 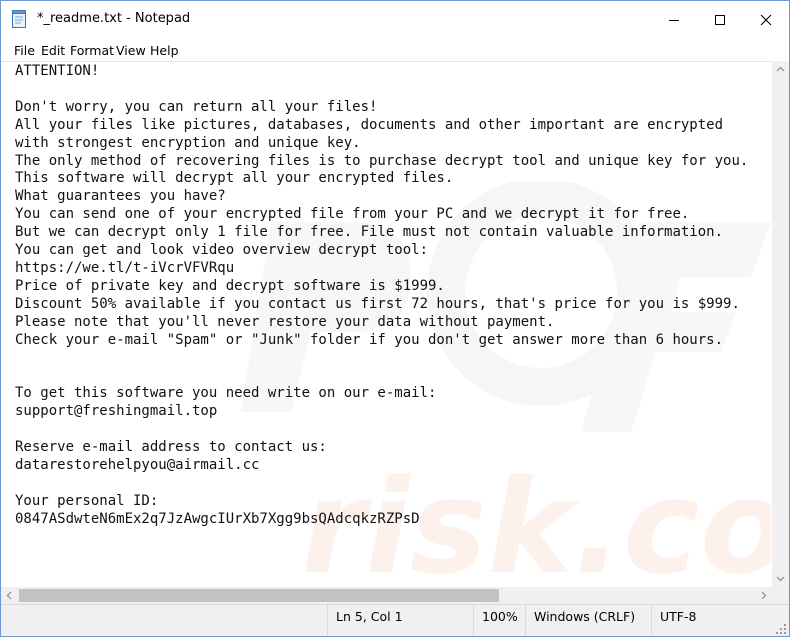 What do you see at coordinates (763, 595) in the screenshot?
I see `scroll-right-icon` at bounding box center [763, 595].